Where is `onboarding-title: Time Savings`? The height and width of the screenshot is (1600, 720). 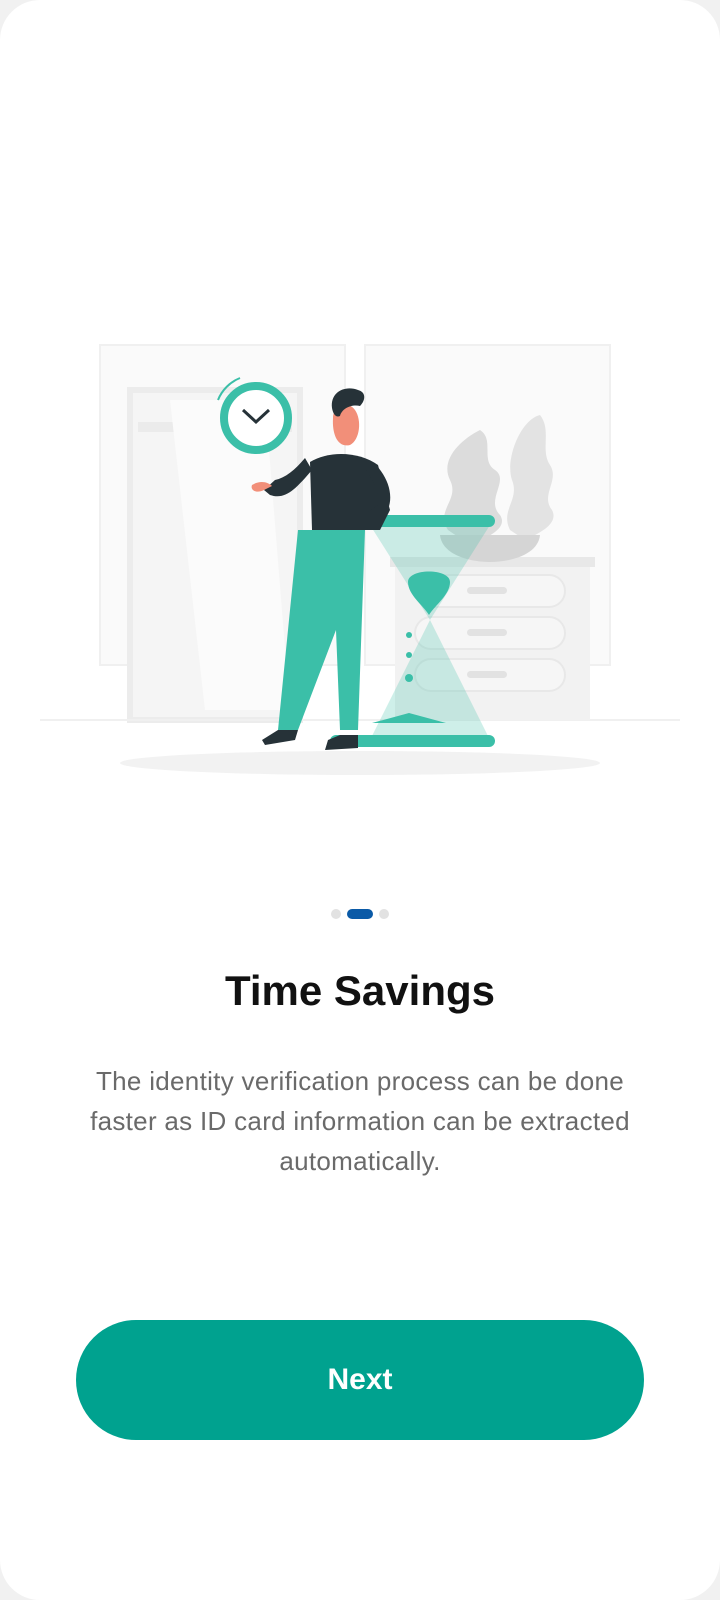
onboarding-title: Time Savings is located at coordinates (359, 990).